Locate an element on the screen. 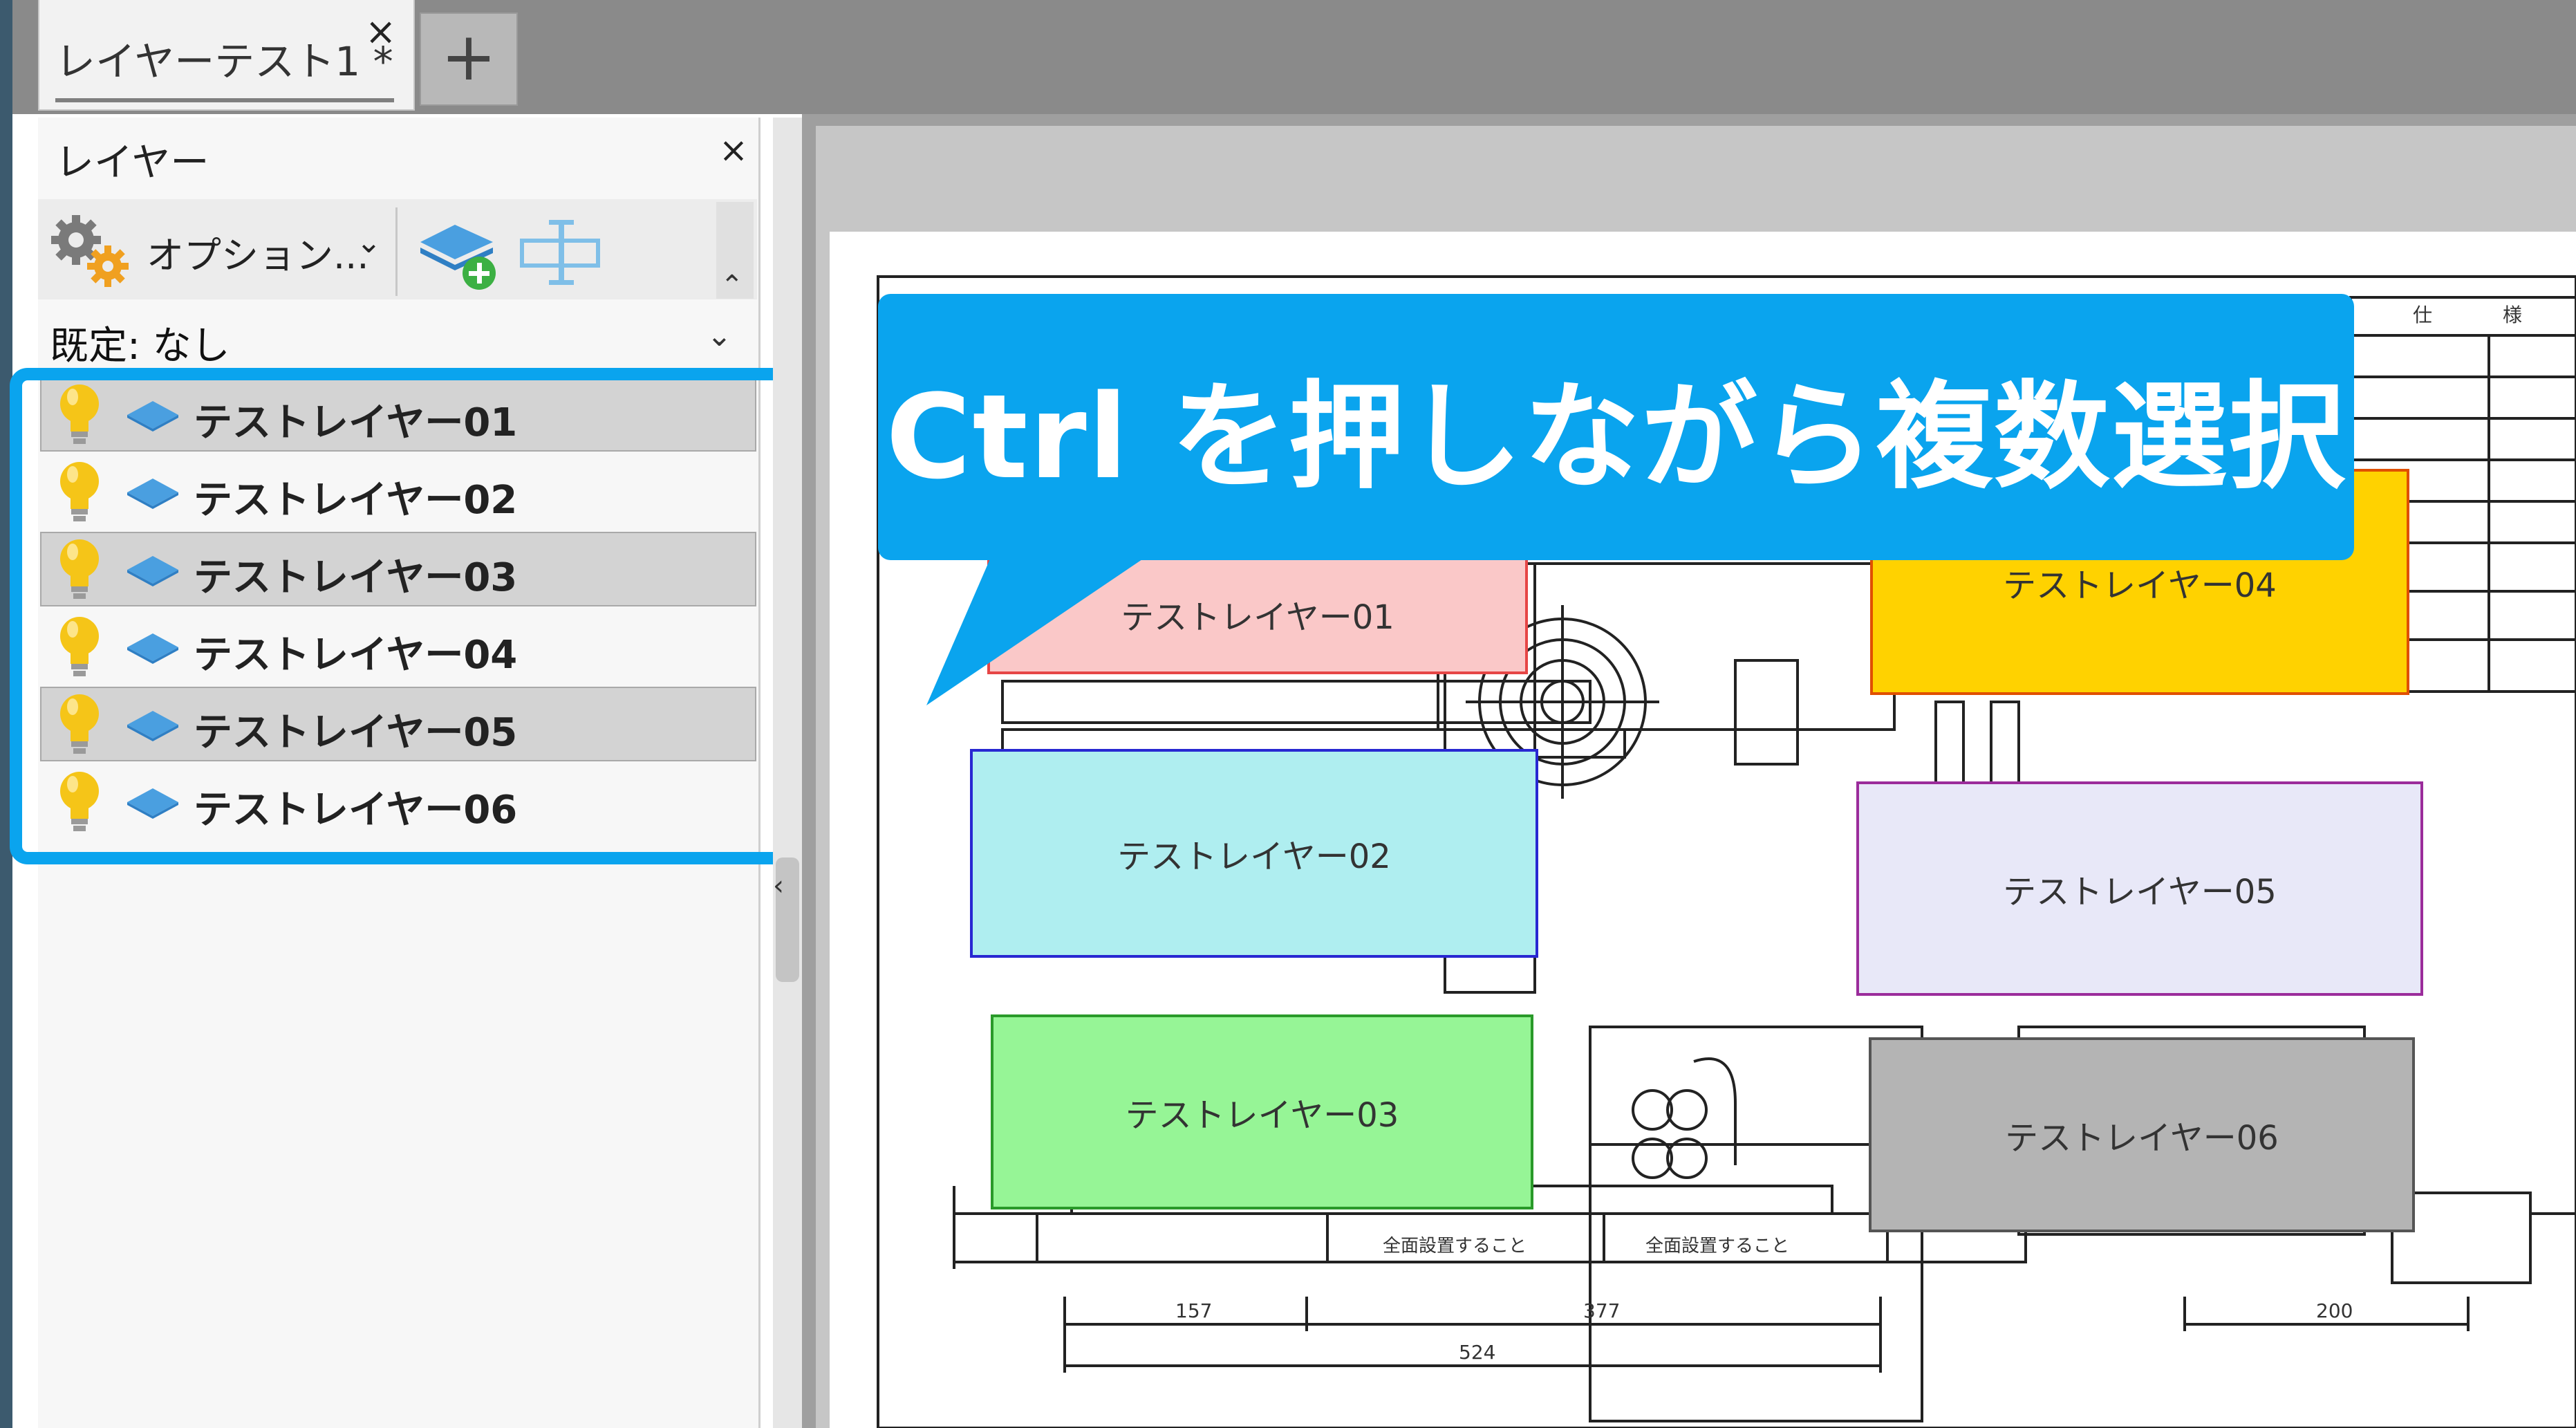 The width and height of the screenshot is (2576, 1428). toolbar-divider is located at coordinates (396, 251).